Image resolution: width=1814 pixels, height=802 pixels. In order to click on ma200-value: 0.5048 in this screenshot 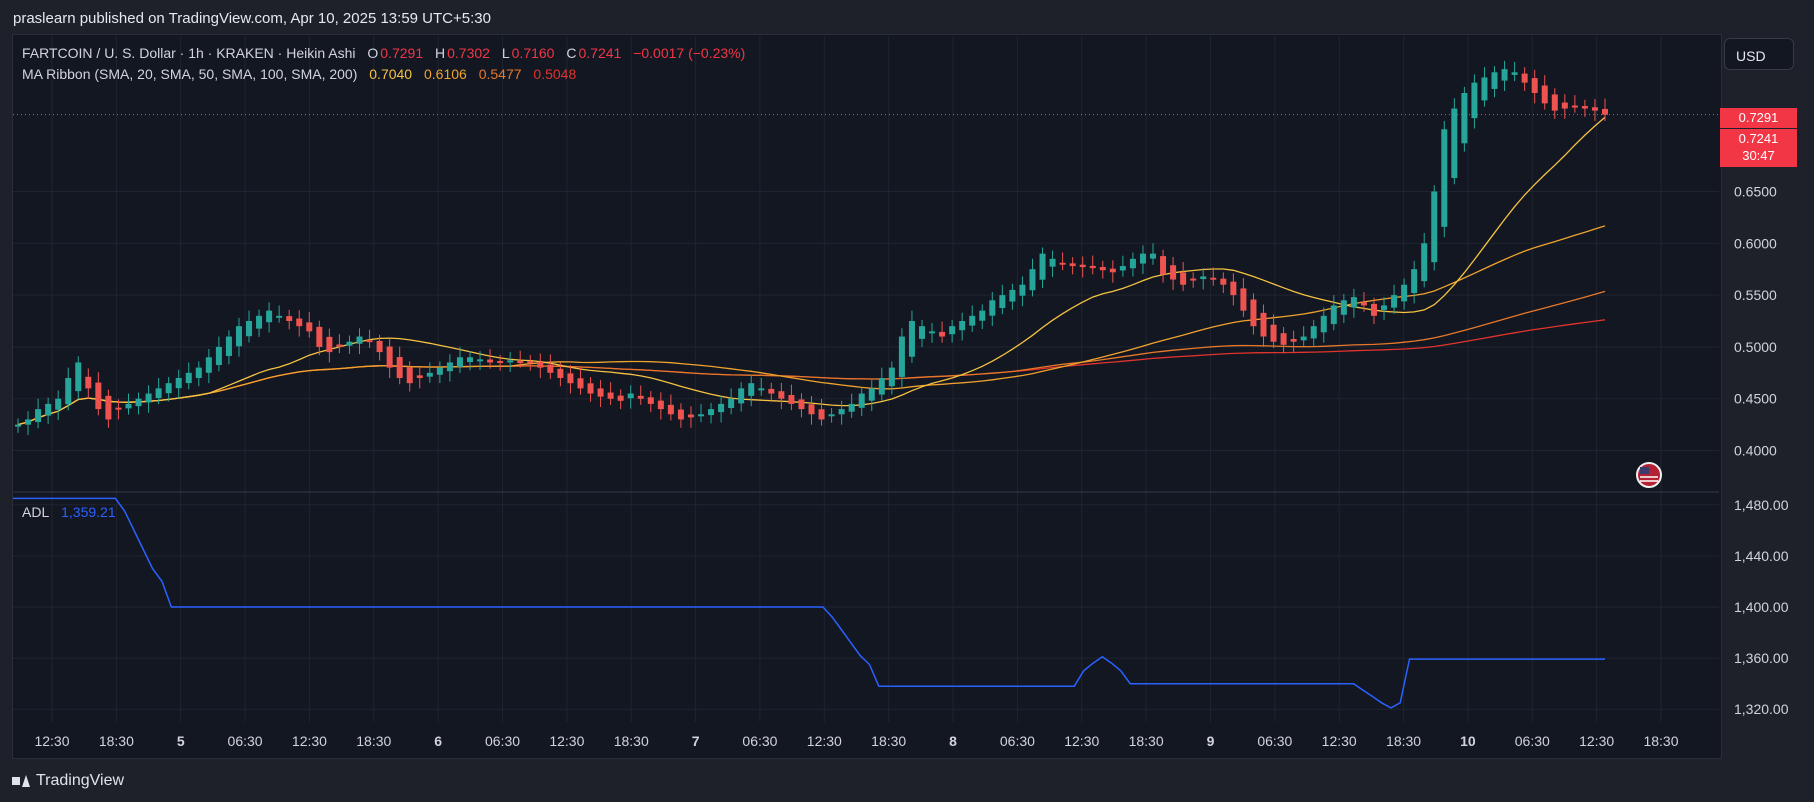, I will do `click(555, 74)`.